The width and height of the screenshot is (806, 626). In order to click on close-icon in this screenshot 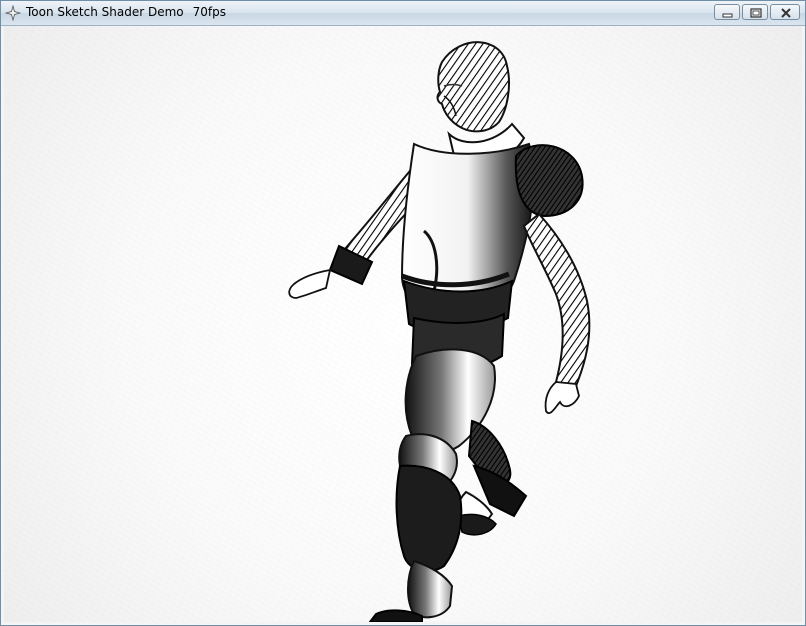, I will do `click(786, 13)`.